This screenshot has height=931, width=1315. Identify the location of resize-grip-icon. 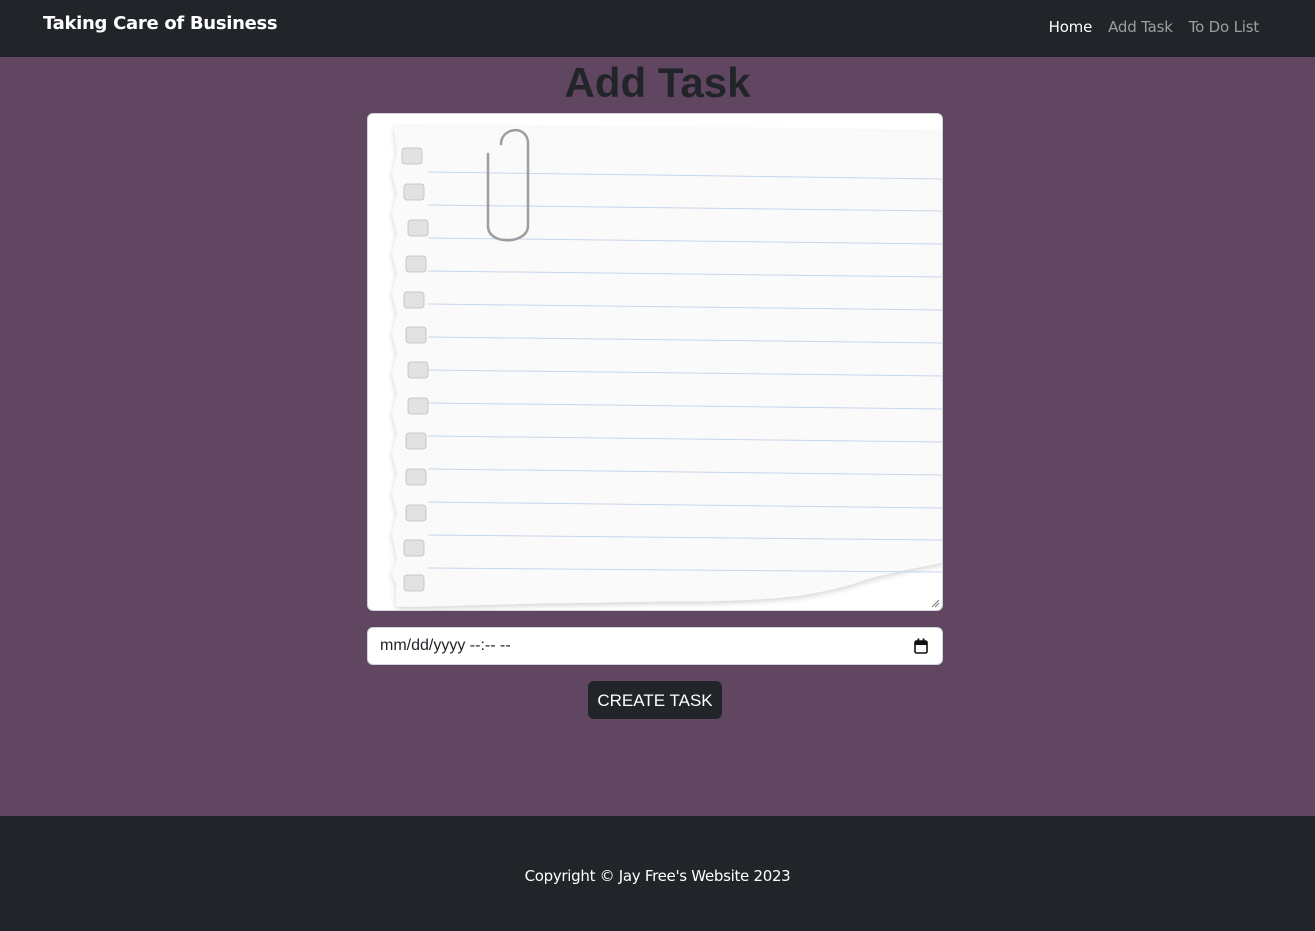
(935, 603).